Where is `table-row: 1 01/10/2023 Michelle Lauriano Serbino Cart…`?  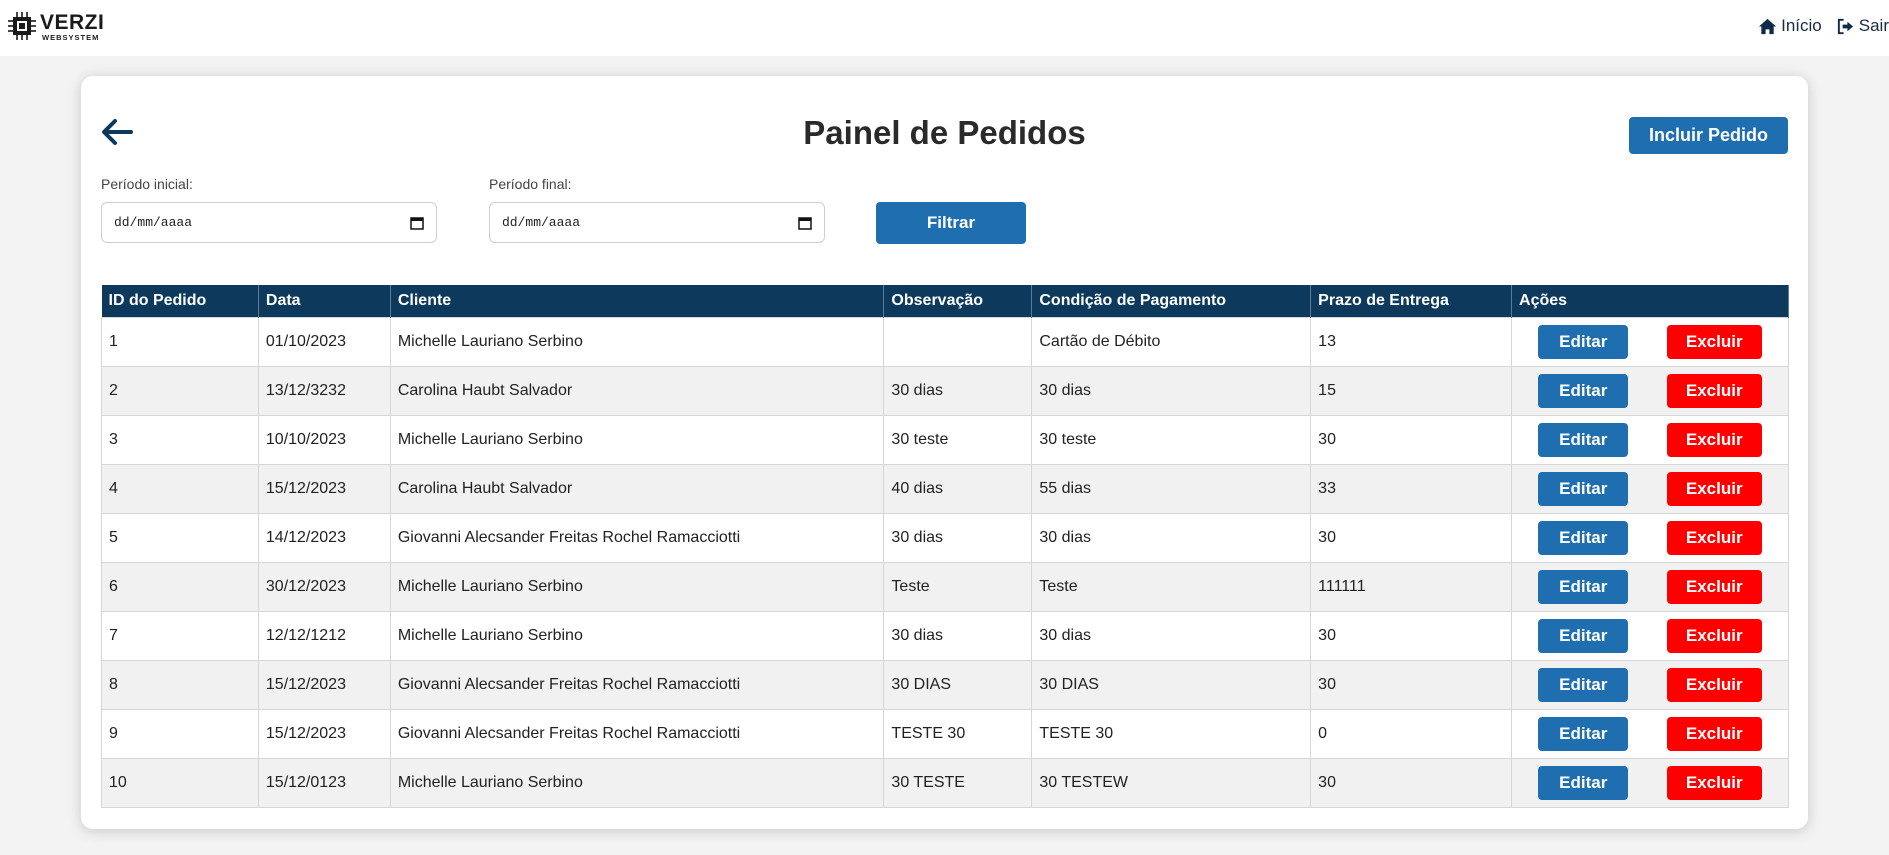 table-row: 1 01/10/2023 Michelle Lauriano Serbino Cart… is located at coordinates (945, 342).